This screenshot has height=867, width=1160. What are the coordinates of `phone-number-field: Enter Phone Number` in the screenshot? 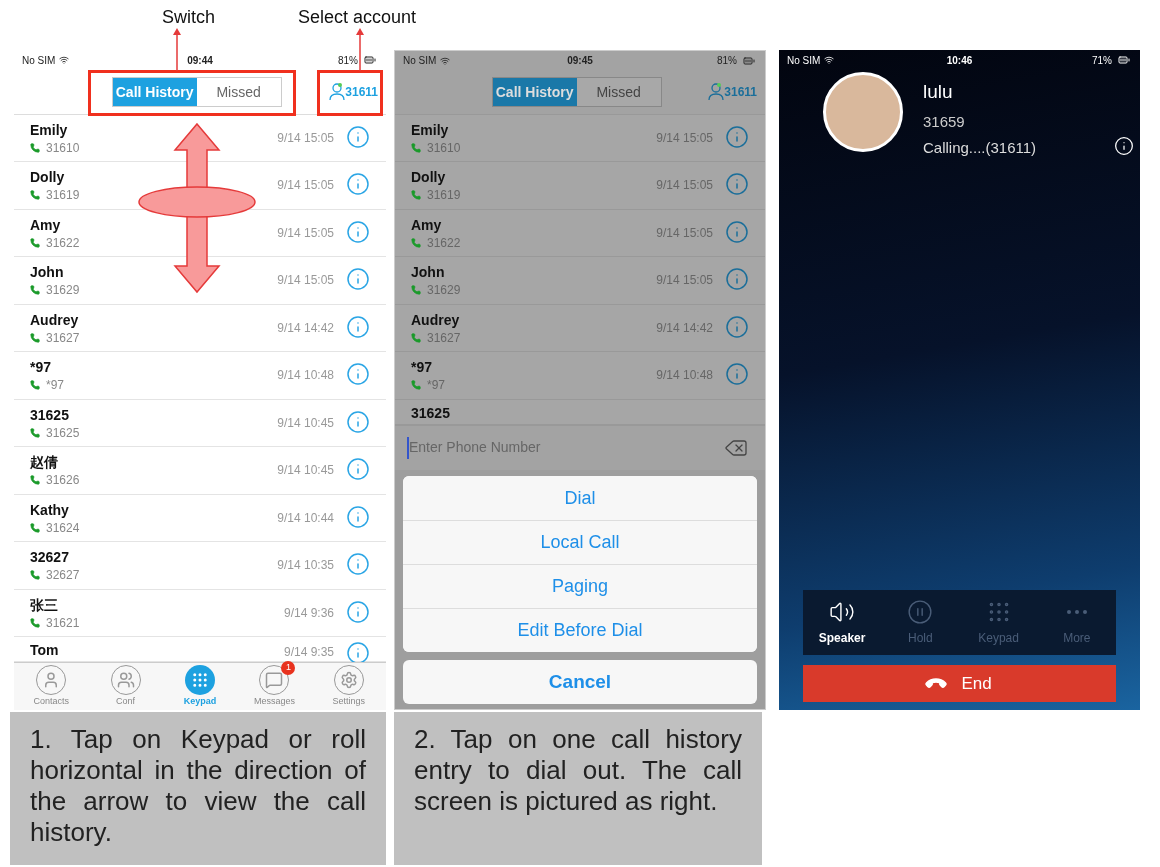 It's located at (580, 447).